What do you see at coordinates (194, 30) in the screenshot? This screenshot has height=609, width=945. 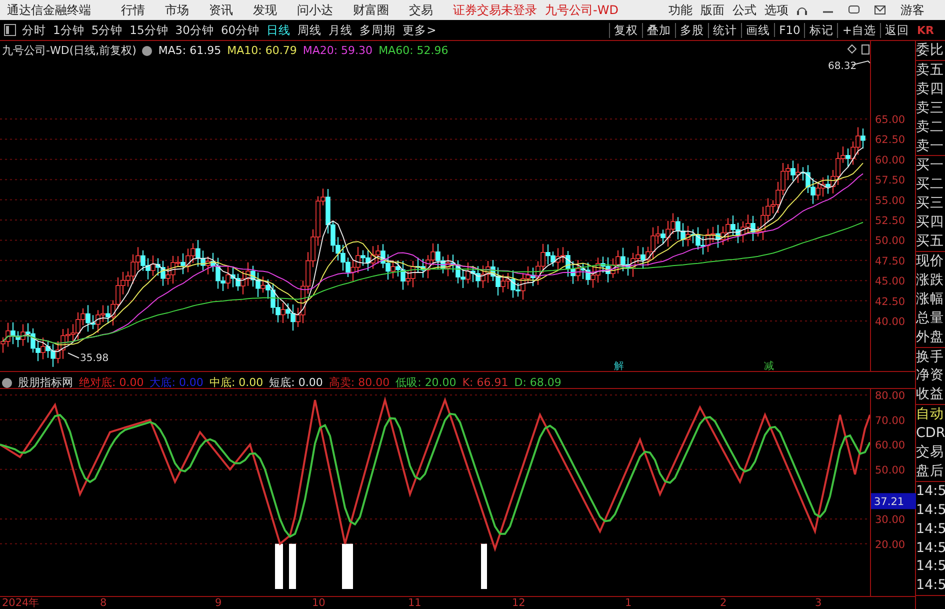 I see `period-tab: 30分钟` at bounding box center [194, 30].